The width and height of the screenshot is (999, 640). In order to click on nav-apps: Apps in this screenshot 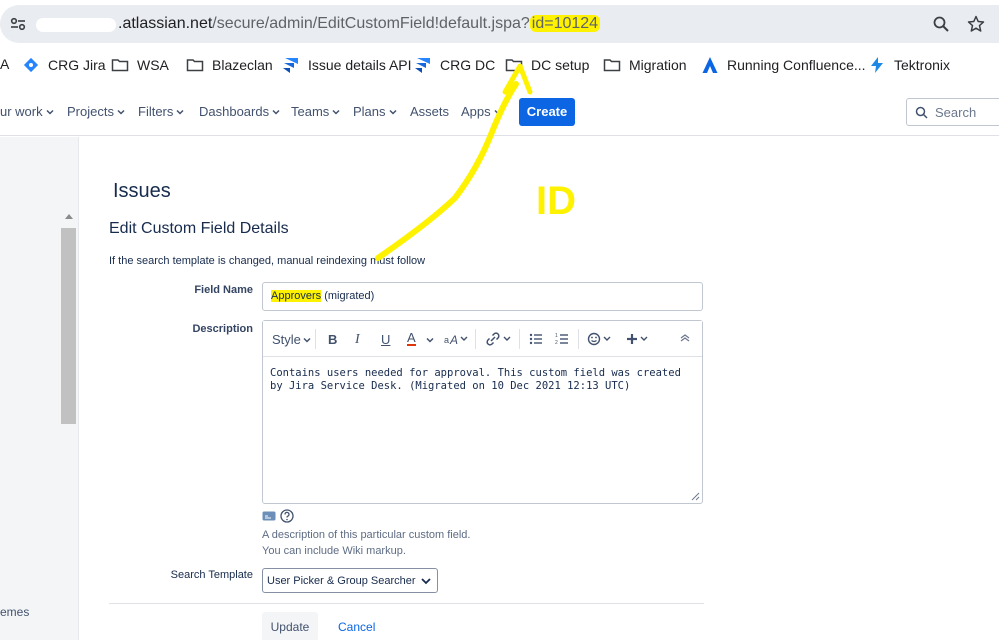, I will do `click(481, 111)`.